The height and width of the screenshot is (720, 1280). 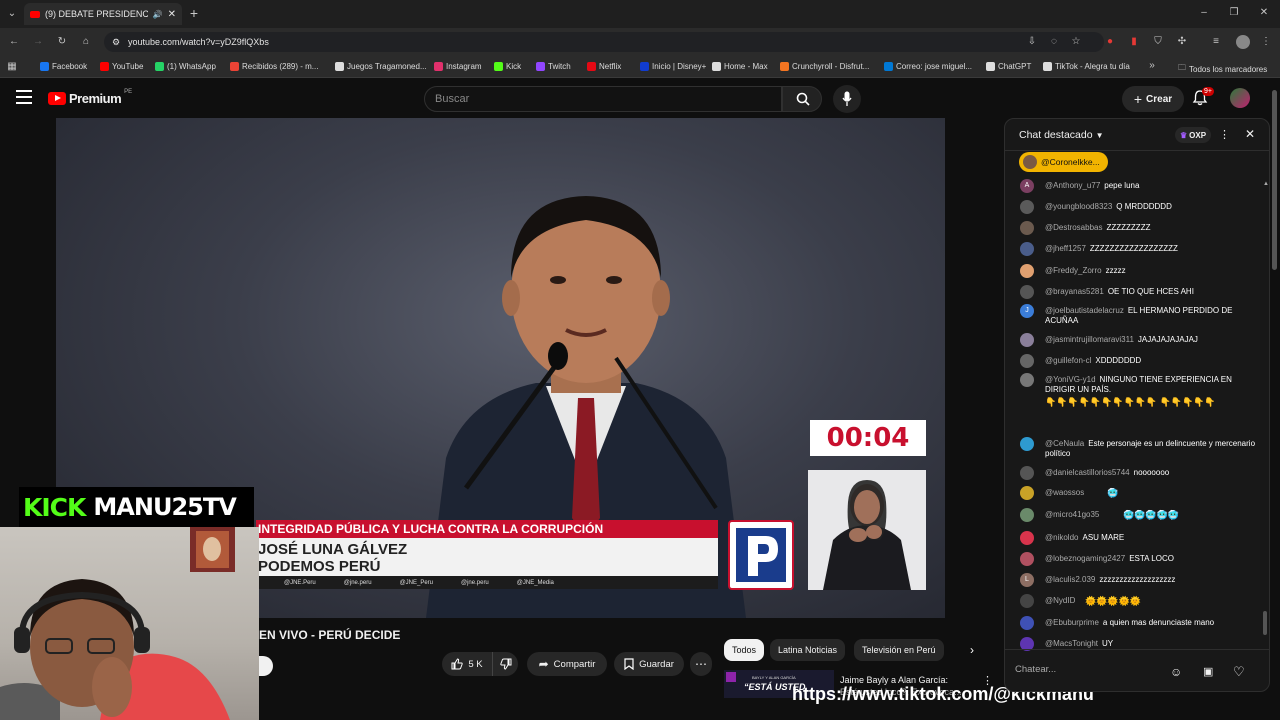 I want to click on chat-mode-dropdown: Chat destacado ▼, so click(x=1061, y=135).